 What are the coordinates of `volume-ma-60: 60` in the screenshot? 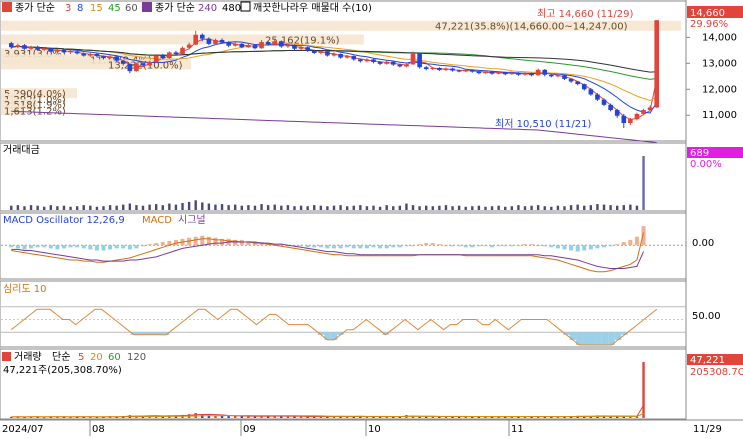 It's located at (114, 357).